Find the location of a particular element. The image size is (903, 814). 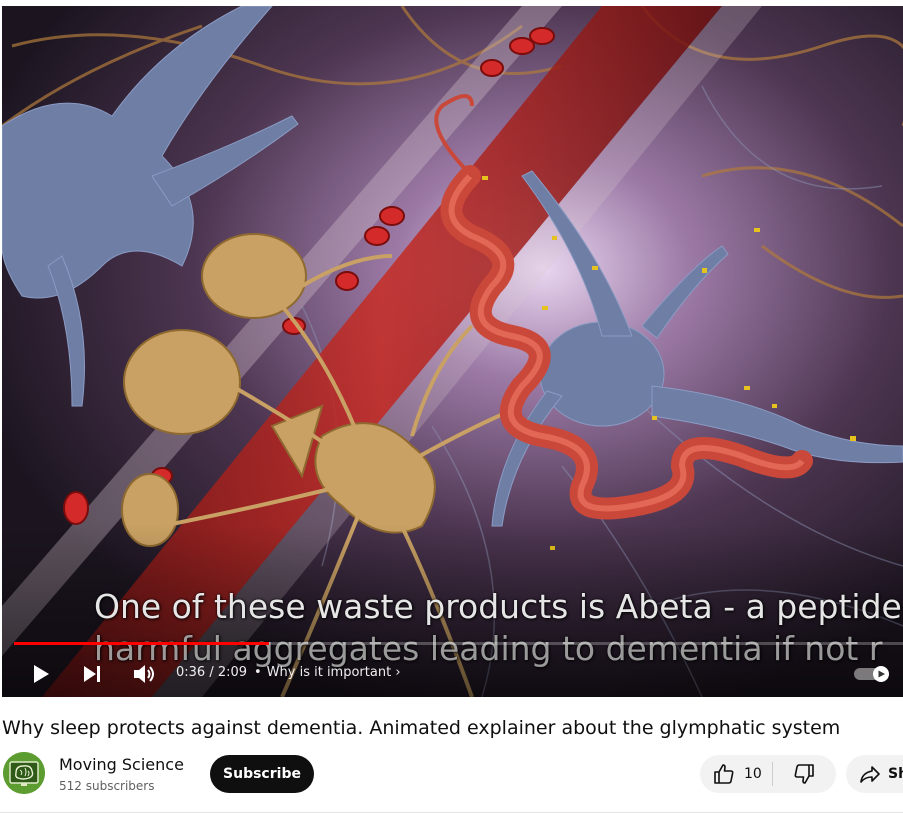

thumbs-down-icon is located at coordinates (804, 774).